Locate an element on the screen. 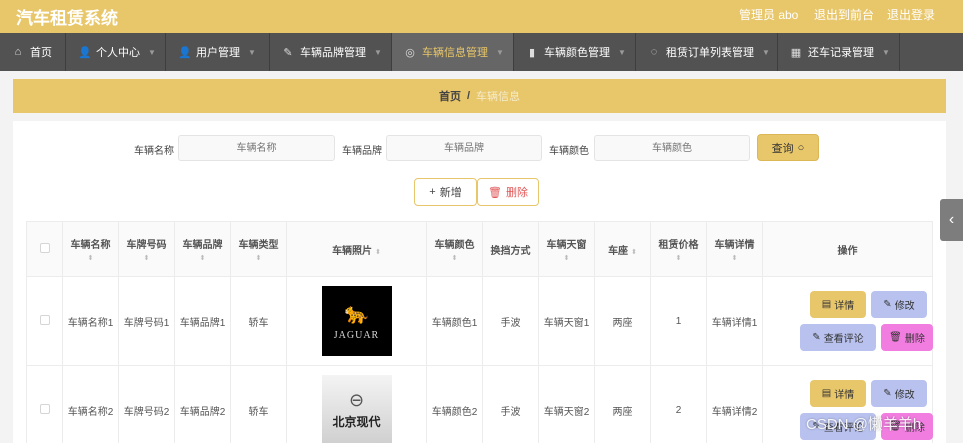 Image resolution: width=963 pixels, height=443 pixels. delete-button: 🗑 删除 is located at coordinates (907, 337).